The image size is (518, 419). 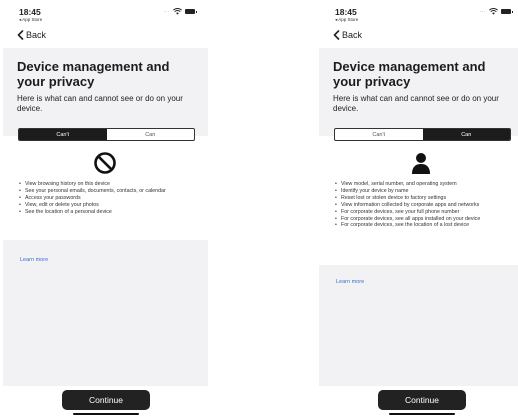 I want to click on list-item: View browsing history on this device, so click(x=109, y=184).